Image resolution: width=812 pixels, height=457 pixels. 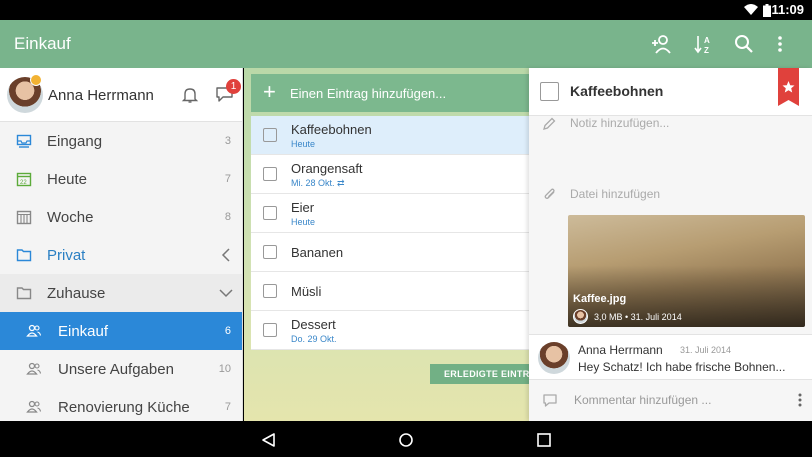 I want to click on wifi-icon, so click(x=751, y=9).